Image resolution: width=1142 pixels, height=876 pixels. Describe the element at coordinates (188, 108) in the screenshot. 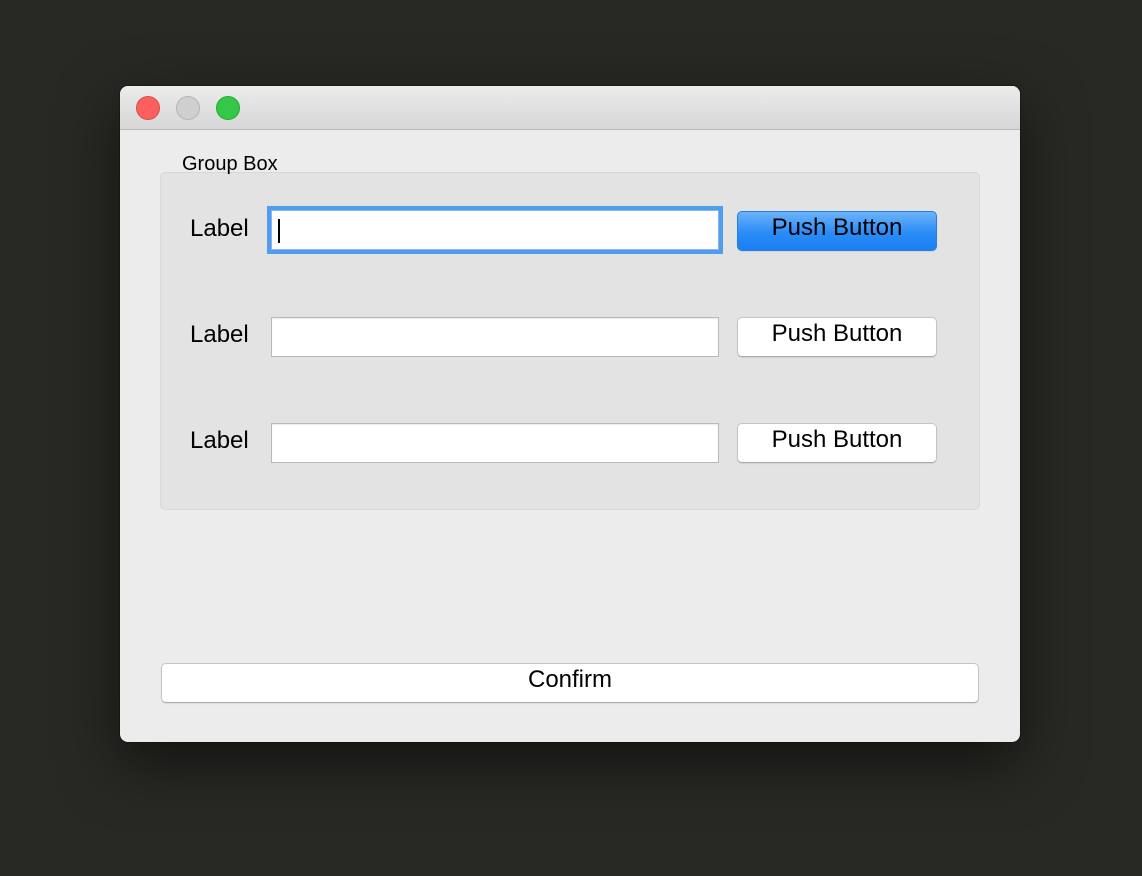

I see `minimize-window-button` at that location.